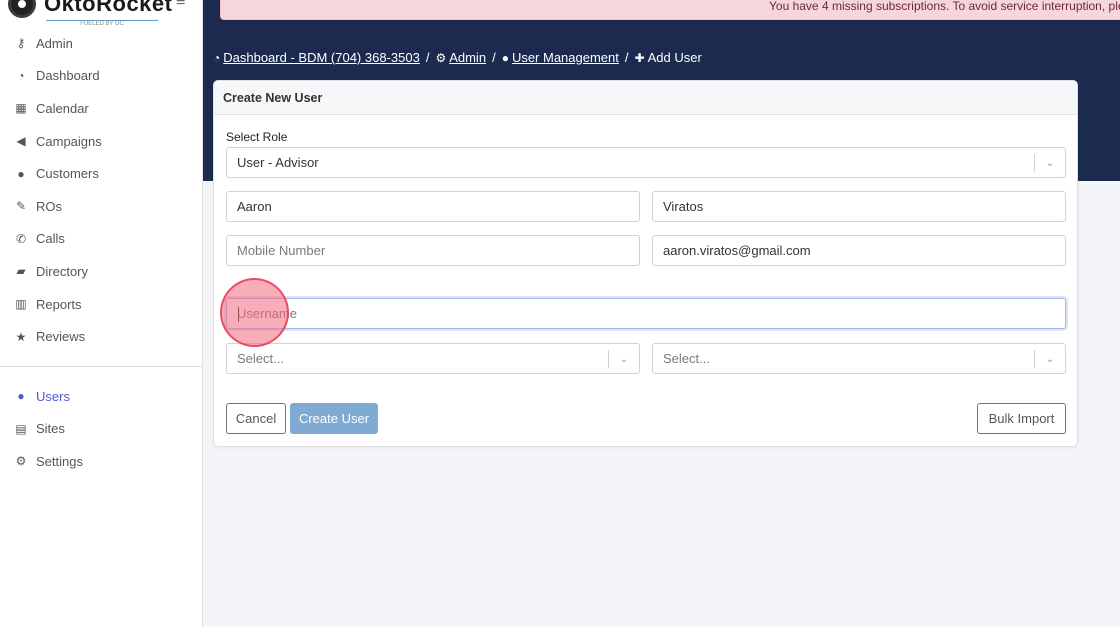 The width and height of the screenshot is (1120, 627). Describe the element at coordinates (61, 337) in the screenshot. I see `sidebar-item-label: Reviews` at that location.